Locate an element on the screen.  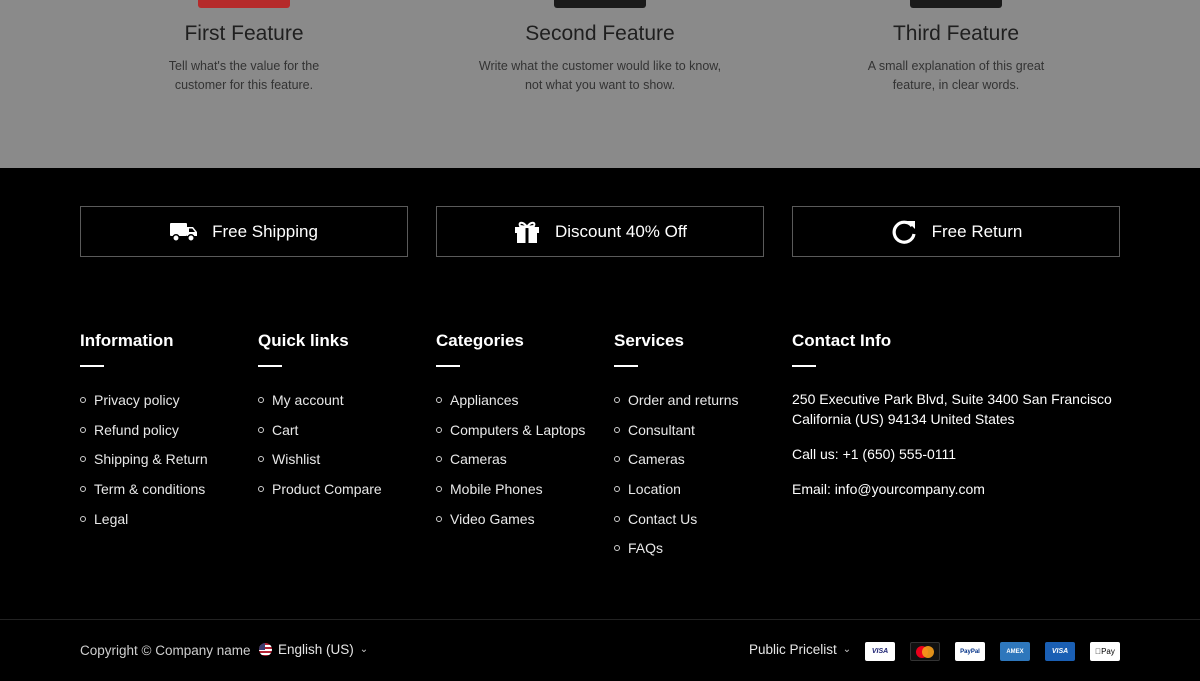
footer-link: Contact Us is located at coordinates (676, 526).